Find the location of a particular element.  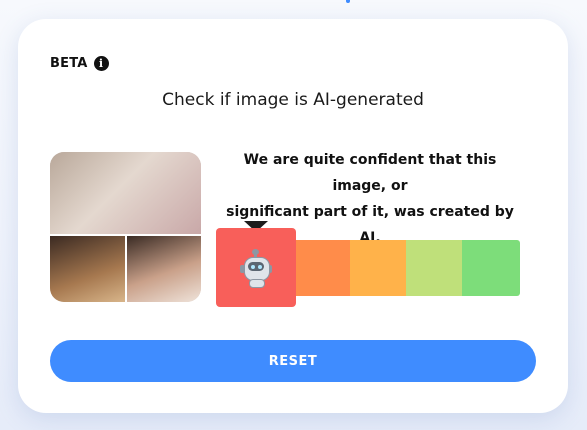

uploaded-image-thumbnail is located at coordinates (125, 227).